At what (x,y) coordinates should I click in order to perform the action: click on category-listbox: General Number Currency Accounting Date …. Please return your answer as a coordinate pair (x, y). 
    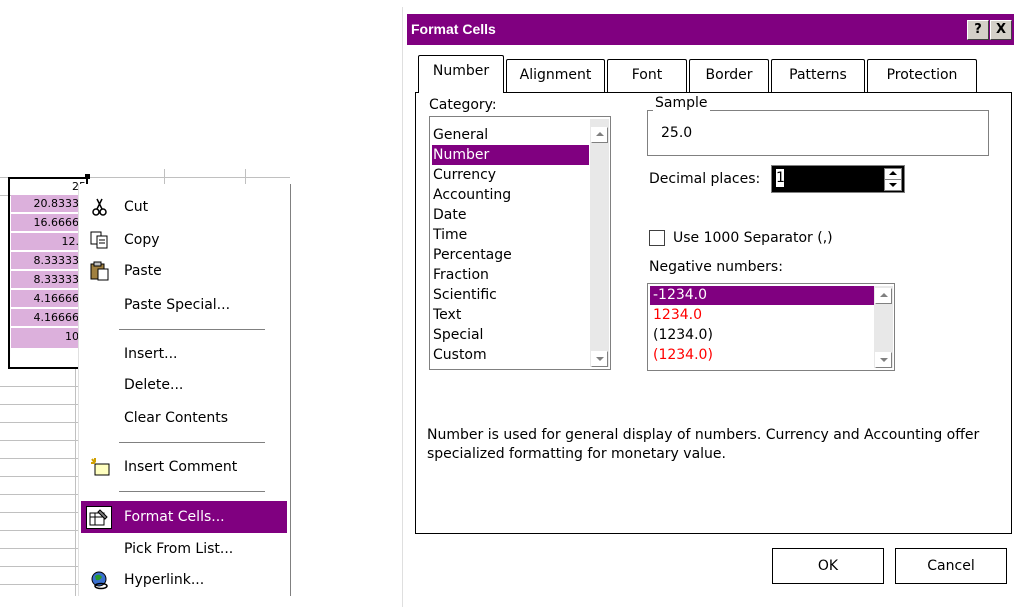
    Looking at the image, I should click on (520, 243).